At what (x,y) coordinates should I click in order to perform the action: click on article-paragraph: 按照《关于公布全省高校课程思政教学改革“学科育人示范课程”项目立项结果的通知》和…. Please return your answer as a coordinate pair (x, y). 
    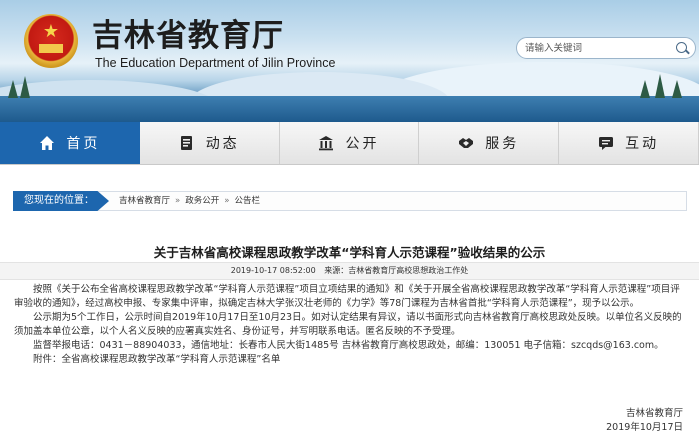
    Looking at the image, I should click on (347, 296).